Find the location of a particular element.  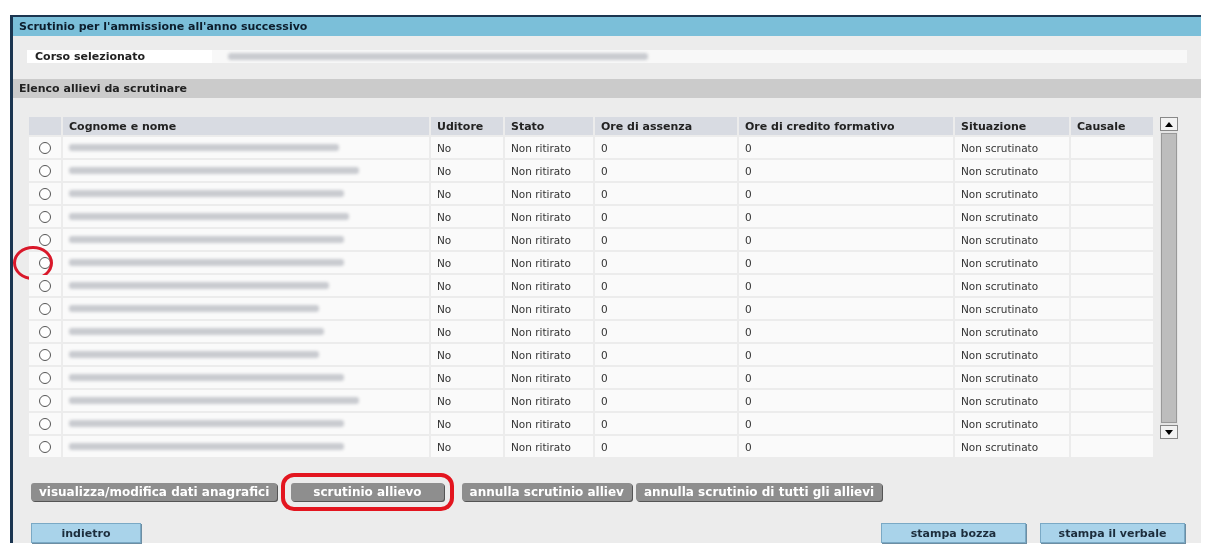

column-header: Causale is located at coordinates (1112, 126).